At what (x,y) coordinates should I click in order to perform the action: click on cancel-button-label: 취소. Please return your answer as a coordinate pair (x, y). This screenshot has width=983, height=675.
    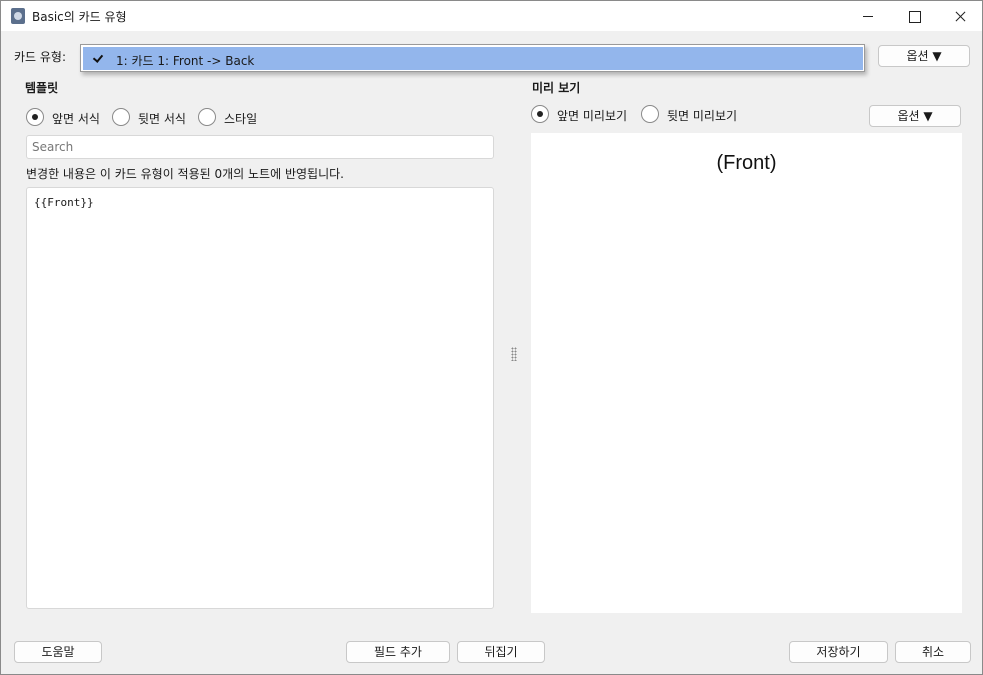
    Looking at the image, I should click on (933, 652).